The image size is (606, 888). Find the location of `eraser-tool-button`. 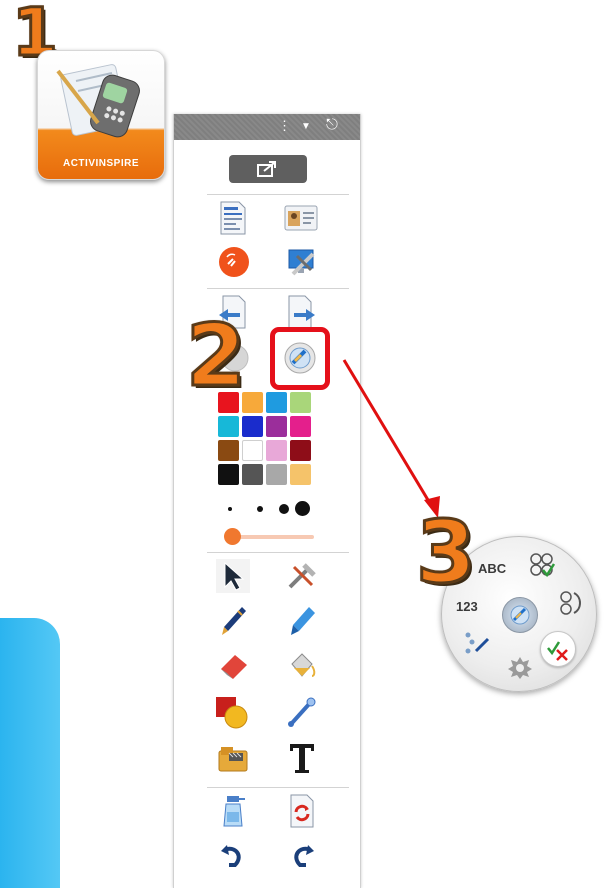

eraser-tool-button is located at coordinates (233, 666).